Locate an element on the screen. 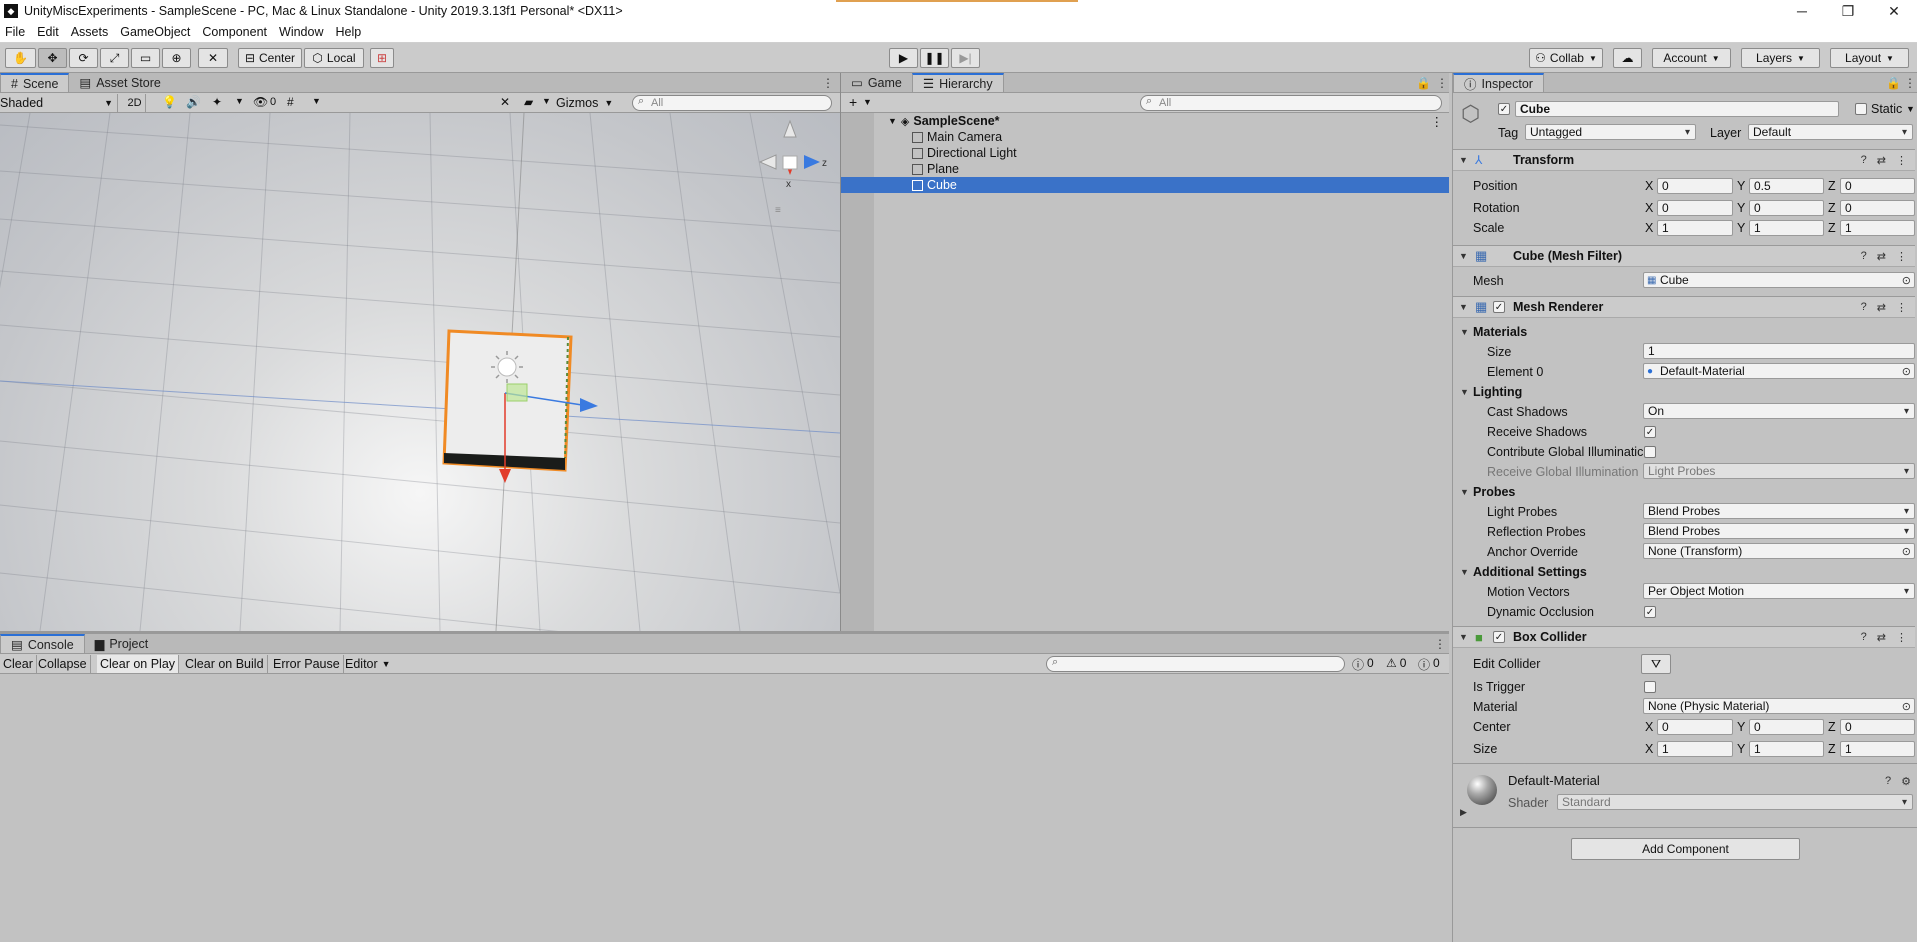 The height and width of the screenshot is (942, 1917). effects-dropdown-icon: ▼ is located at coordinates (239, 101).